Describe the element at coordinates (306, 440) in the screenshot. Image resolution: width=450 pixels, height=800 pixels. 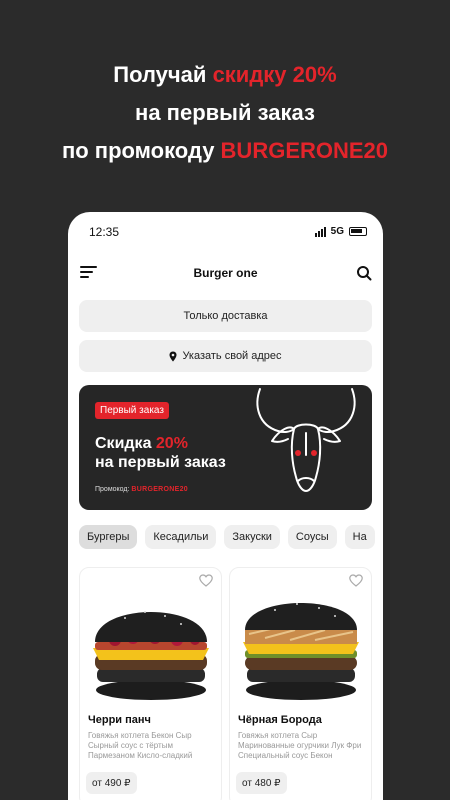
I see `bull-icon` at that location.